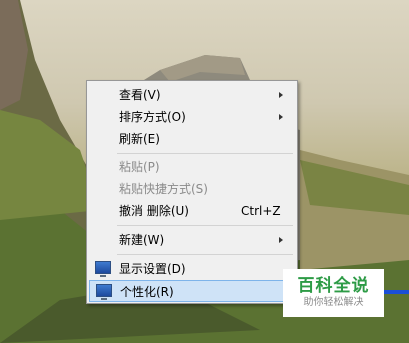 The width and height of the screenshot is (409, 343). What do you see at coordinates (191, 139) in the screenshot?
I see `menu-item-refresh: 刷新(E)` at bounding box center [191, 139].